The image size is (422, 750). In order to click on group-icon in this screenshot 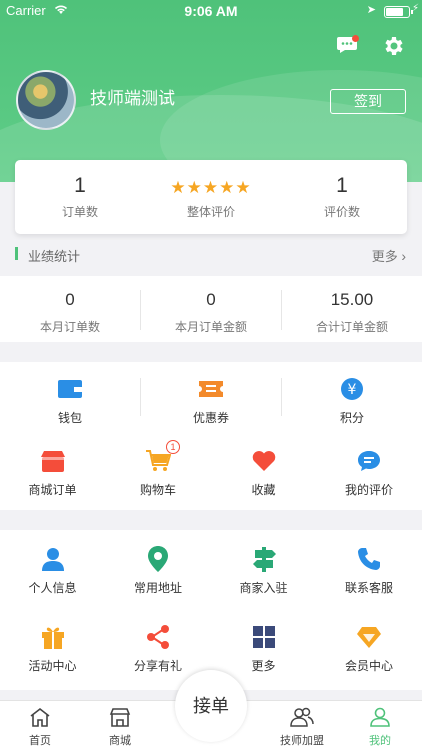, I will do `click(302, 717)`.